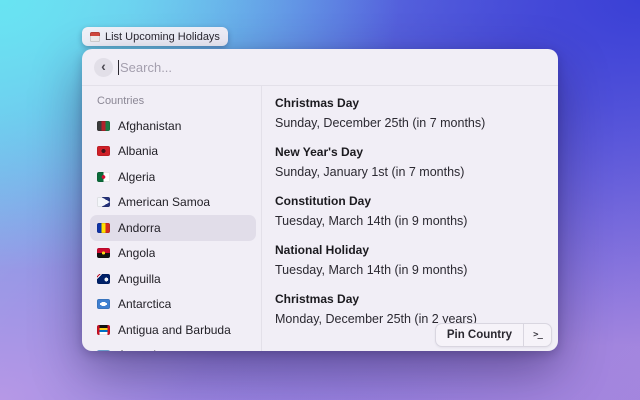  Describe the element at coordinates (164, 202) in the screenshot. I see `list-item-label: American Samoa` at that location.